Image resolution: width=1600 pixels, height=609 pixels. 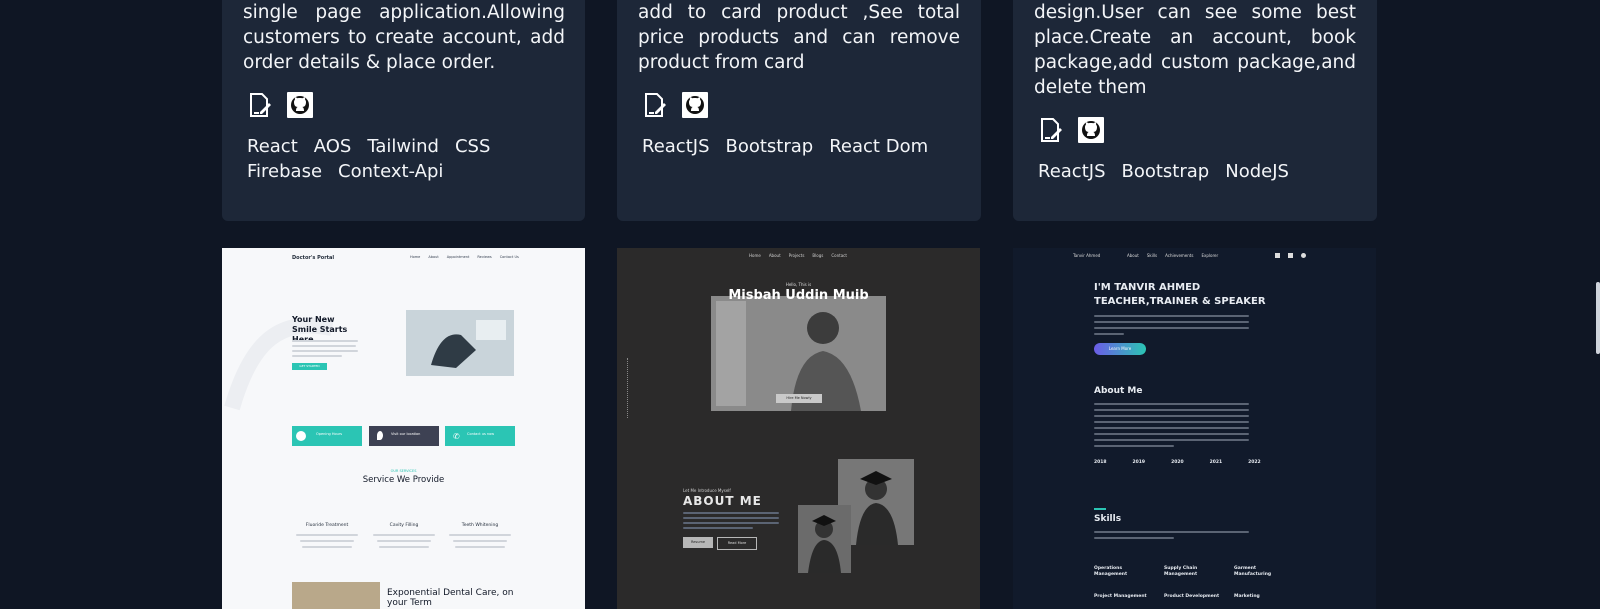 What do you see at coordinates (628, 388) in the screenshot?
I see `social-sidebar` at bounding box center [628, 388].